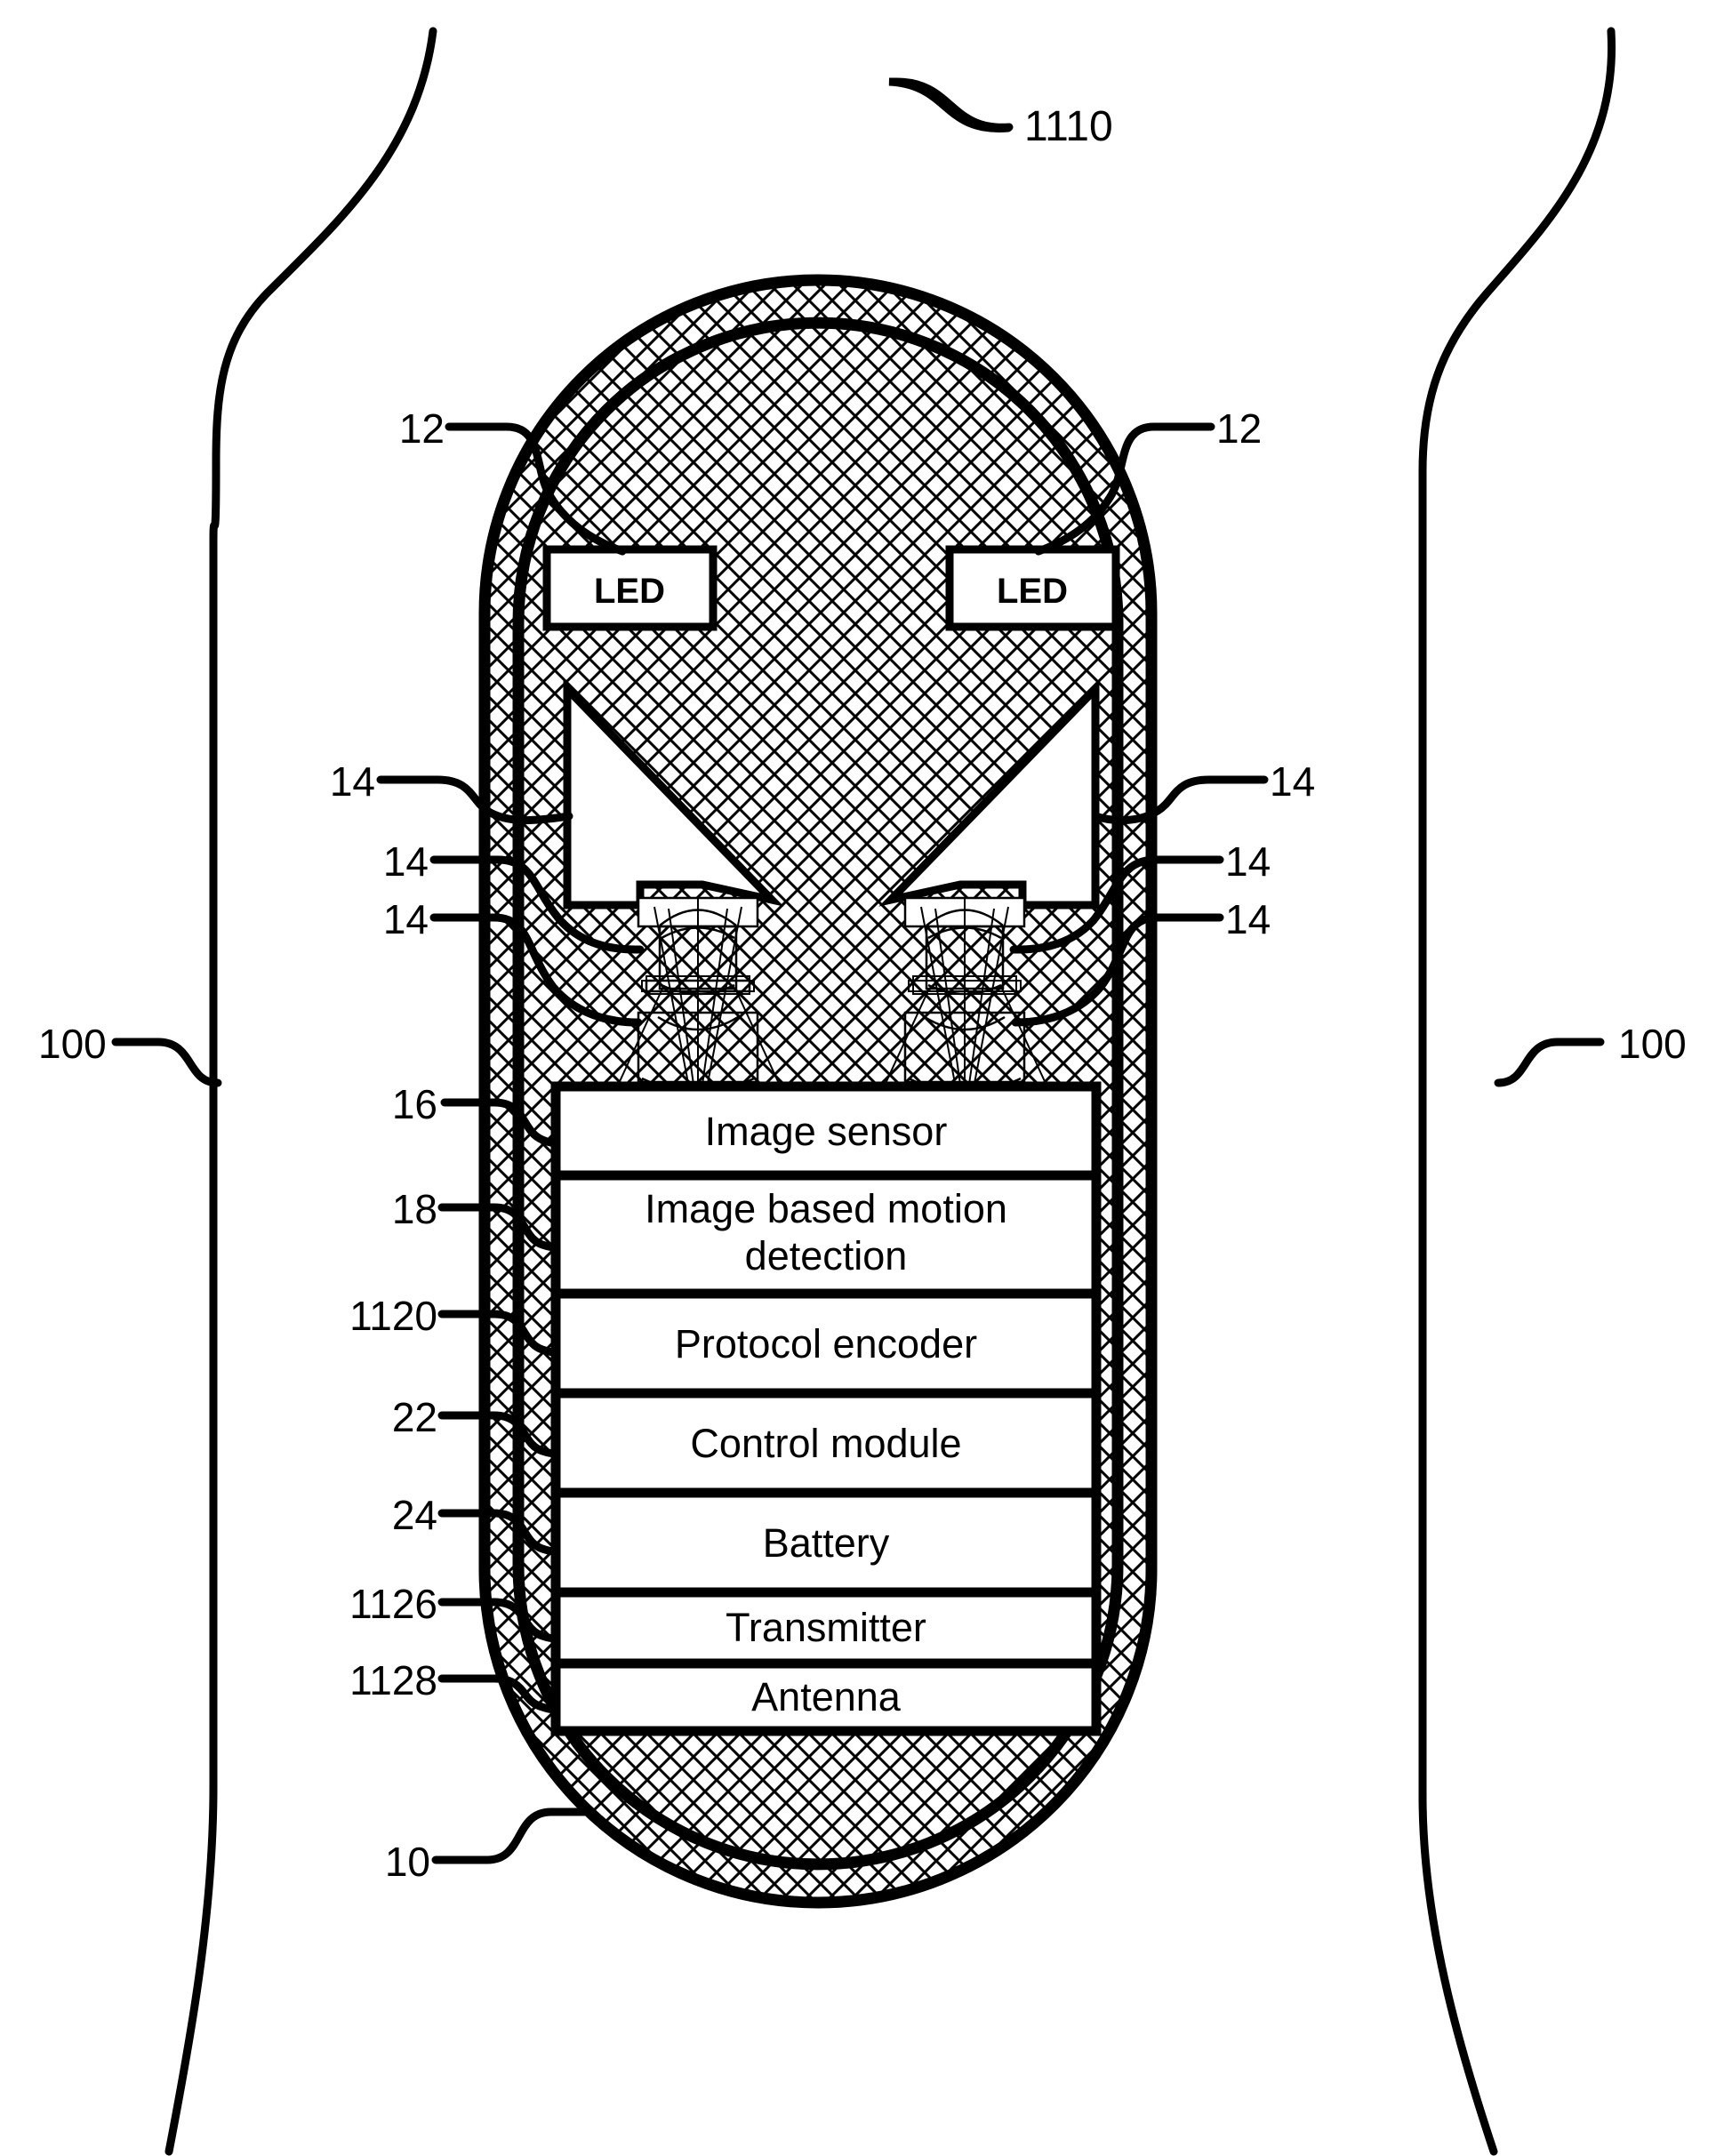 This screenshot has height=2156, width=1716. What do you see at coordinates (72, 1044) in the screenshot?
I see `ref-100-left: 100` at bounding box center [72, 1044].